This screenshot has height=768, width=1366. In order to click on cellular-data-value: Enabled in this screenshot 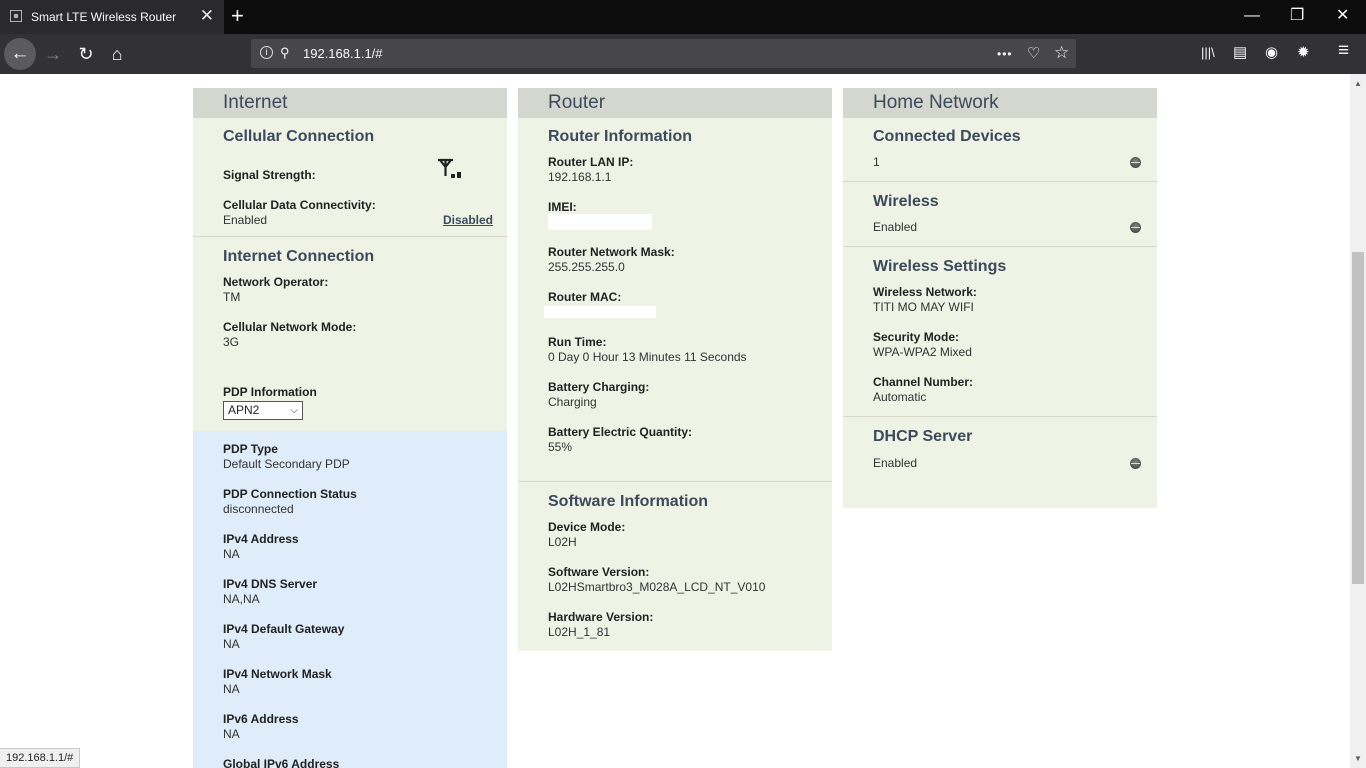, I will do `click(245, 220)`.